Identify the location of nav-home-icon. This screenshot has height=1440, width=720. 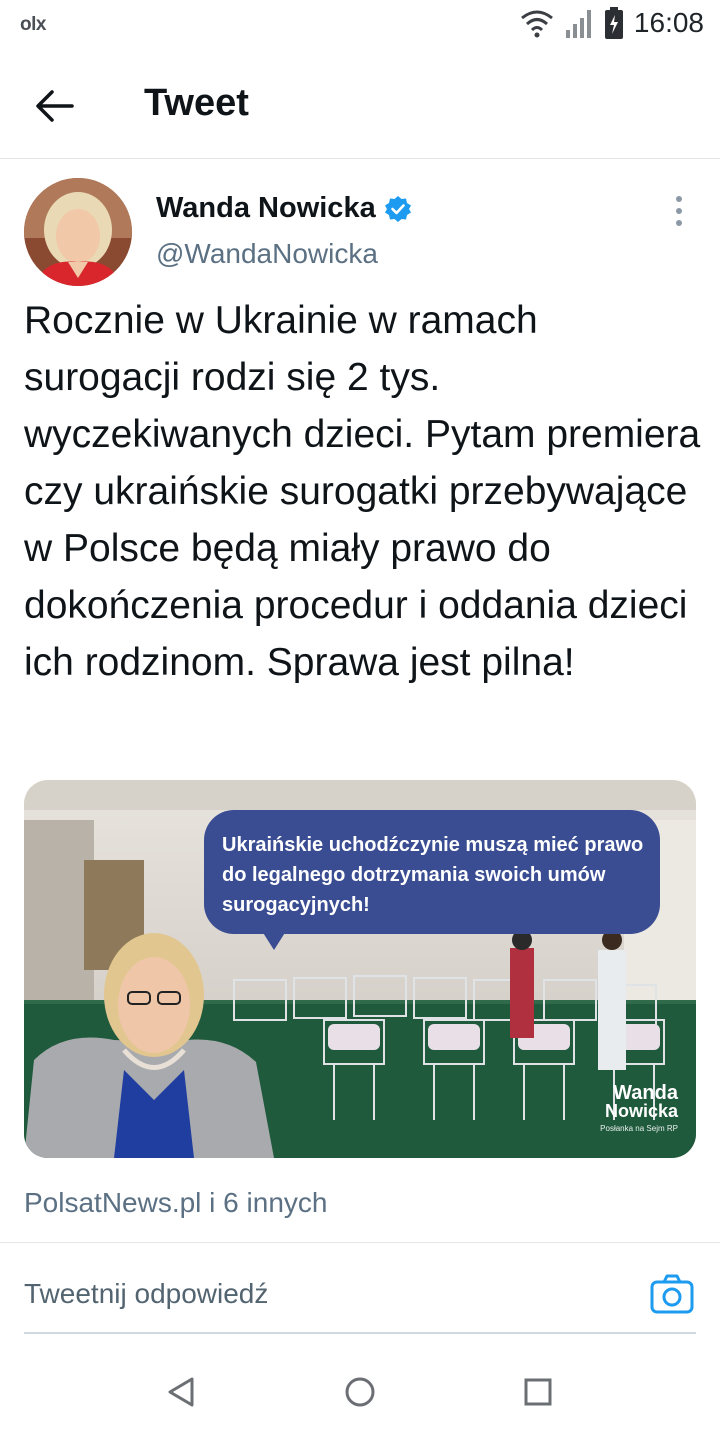
(360, 1392).